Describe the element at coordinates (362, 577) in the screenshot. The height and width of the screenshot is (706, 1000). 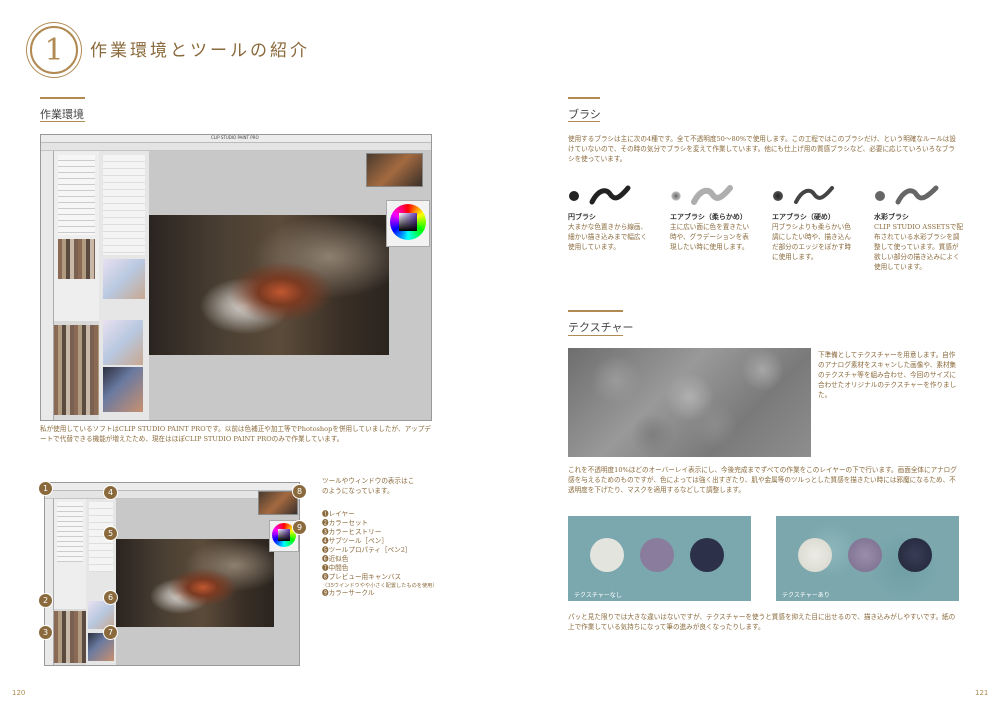
I see `legend-item-preview-canvas: ❽プレビュー用キャンバス` at that location.